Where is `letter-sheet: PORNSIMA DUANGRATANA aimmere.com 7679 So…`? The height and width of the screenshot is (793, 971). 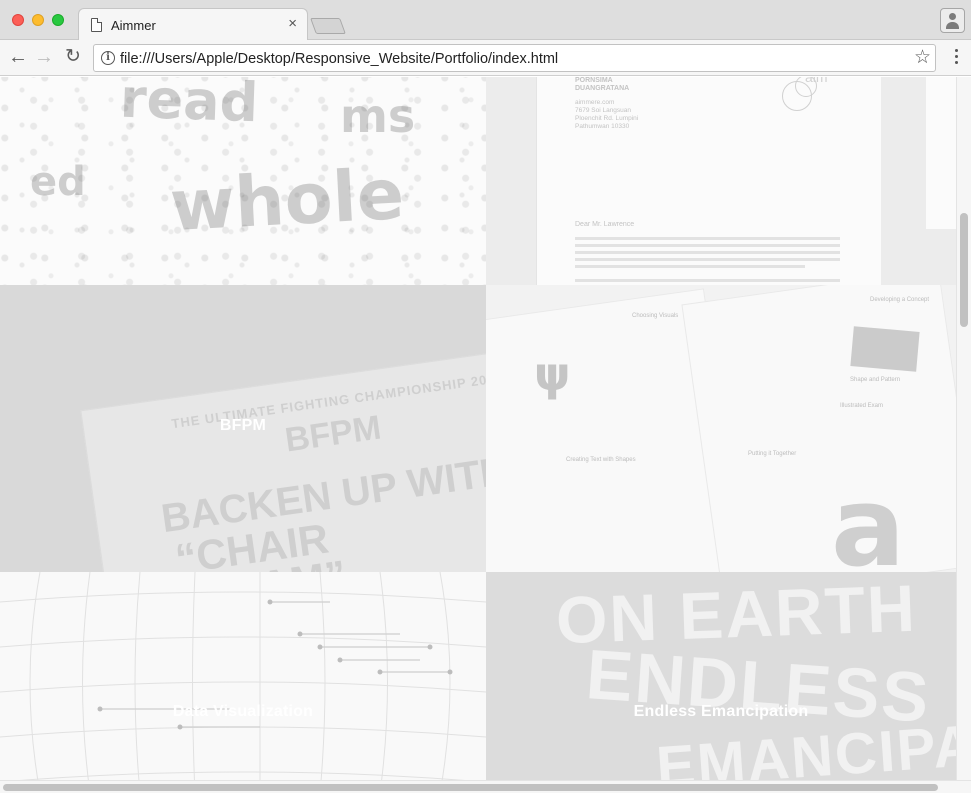 letter-sheet: PORNSIMA DUANGRATANA aimmere.com 7679 So… is located at coordinates (708, 181).